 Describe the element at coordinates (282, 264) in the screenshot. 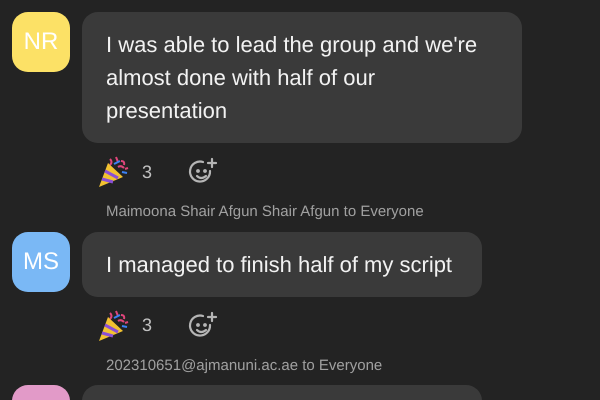

I see `message-bubble: I managed to finish half of my script` at that location.